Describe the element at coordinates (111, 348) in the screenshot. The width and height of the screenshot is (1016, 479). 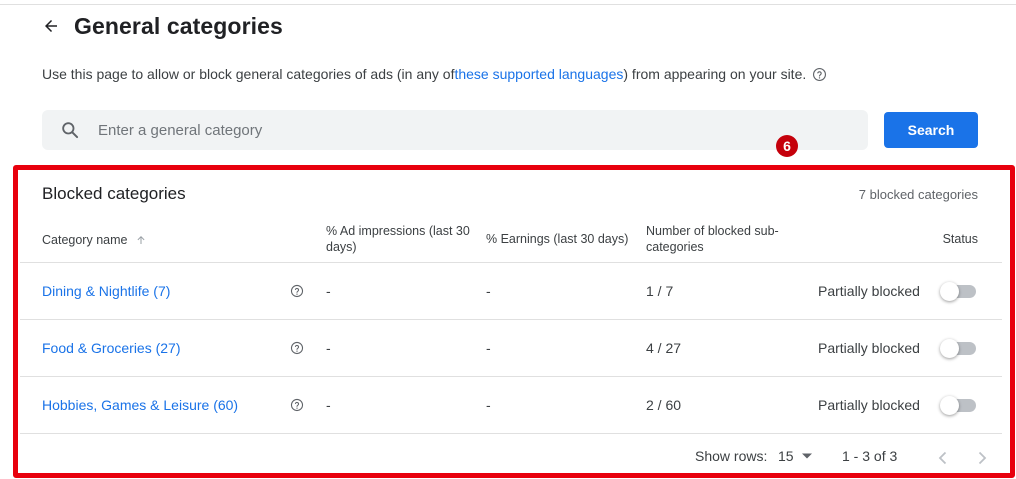
I see `category-link: Food & Groceries (27)` at that location.